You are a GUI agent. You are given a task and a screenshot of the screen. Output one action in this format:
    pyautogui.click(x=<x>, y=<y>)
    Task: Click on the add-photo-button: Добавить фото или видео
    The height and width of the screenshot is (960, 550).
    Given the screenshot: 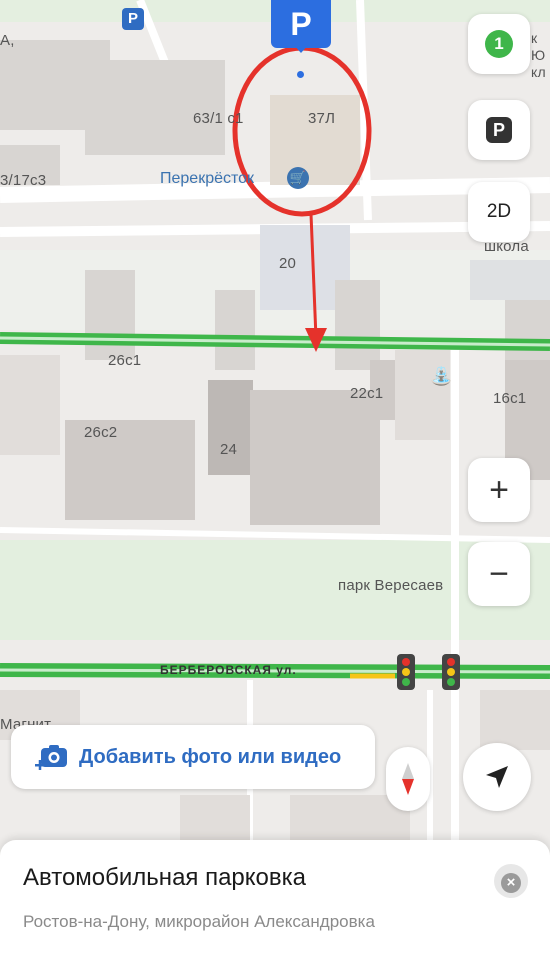 What is the action you would take?
    pyautogui.click(x=193, y=757)
    